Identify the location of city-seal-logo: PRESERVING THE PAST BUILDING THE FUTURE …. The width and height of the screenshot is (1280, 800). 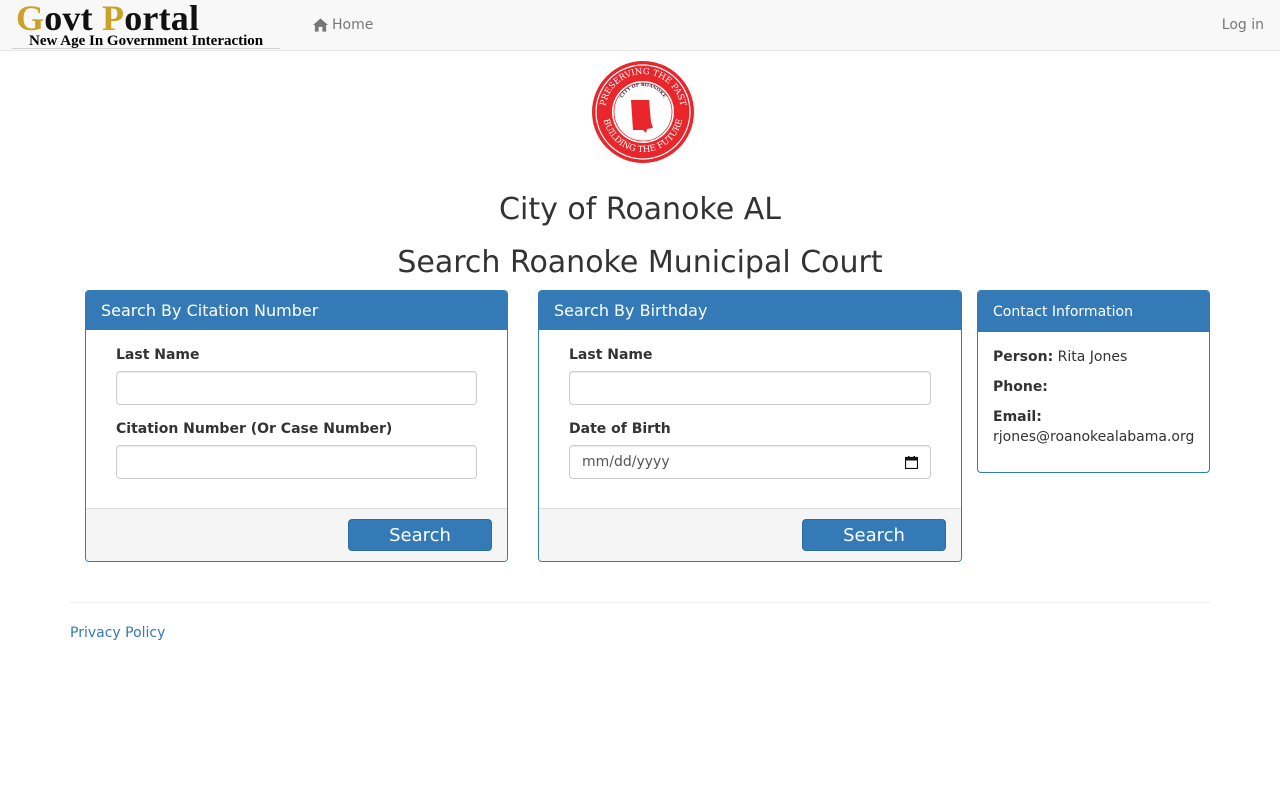
(643, 112).